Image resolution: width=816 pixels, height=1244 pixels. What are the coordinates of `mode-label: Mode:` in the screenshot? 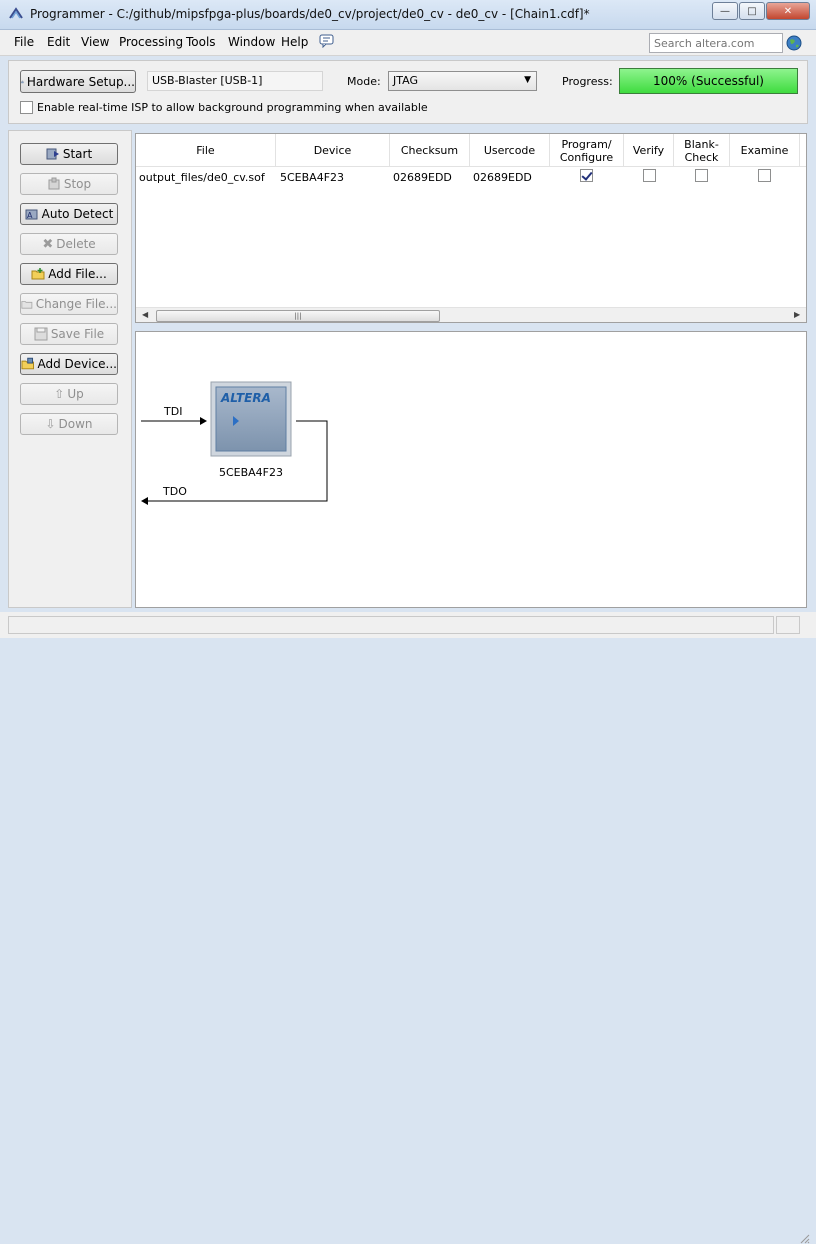 It's located at (364, 81).